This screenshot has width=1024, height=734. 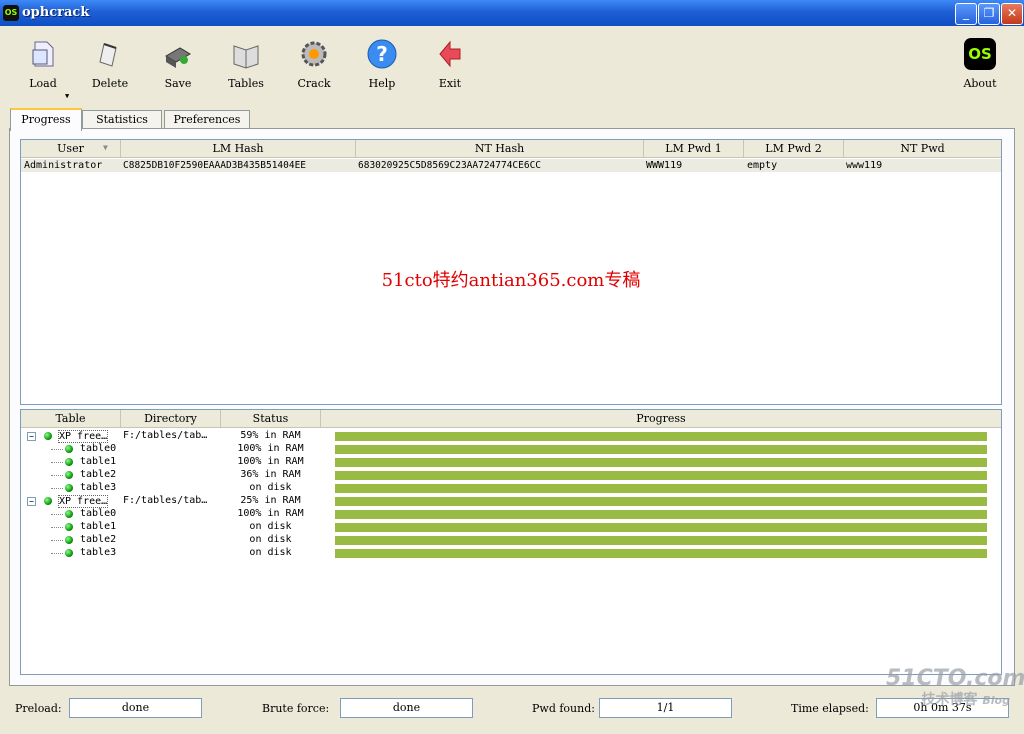 What do you see at coordinates (966, 14) in the screenshot?
I see `minimize-button: _` at bounding box center [966, 14].